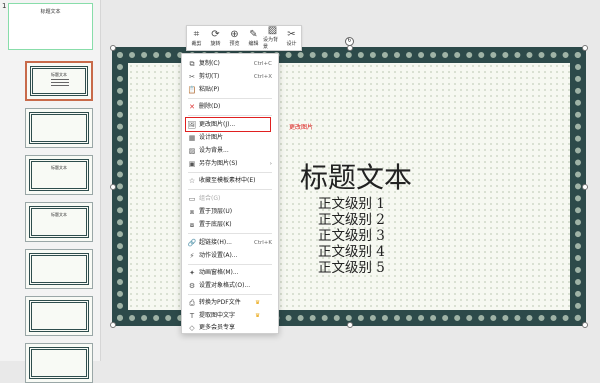 The width and height of the screenshot is (600, 383). I want to click on menu-label: 粘贴(P), so click(209, 89).